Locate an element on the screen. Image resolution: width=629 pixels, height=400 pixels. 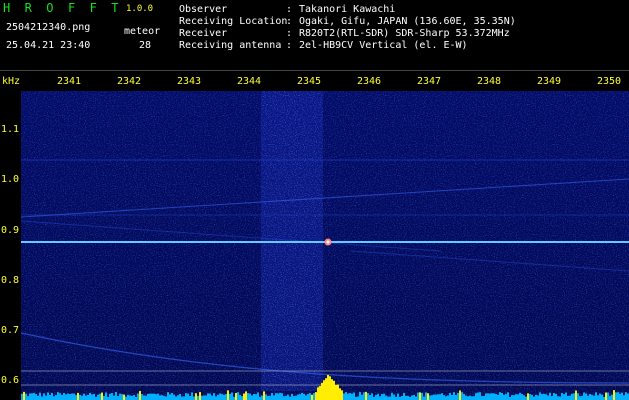
app-title: H R O F F T is located at coordinates (63, 8).